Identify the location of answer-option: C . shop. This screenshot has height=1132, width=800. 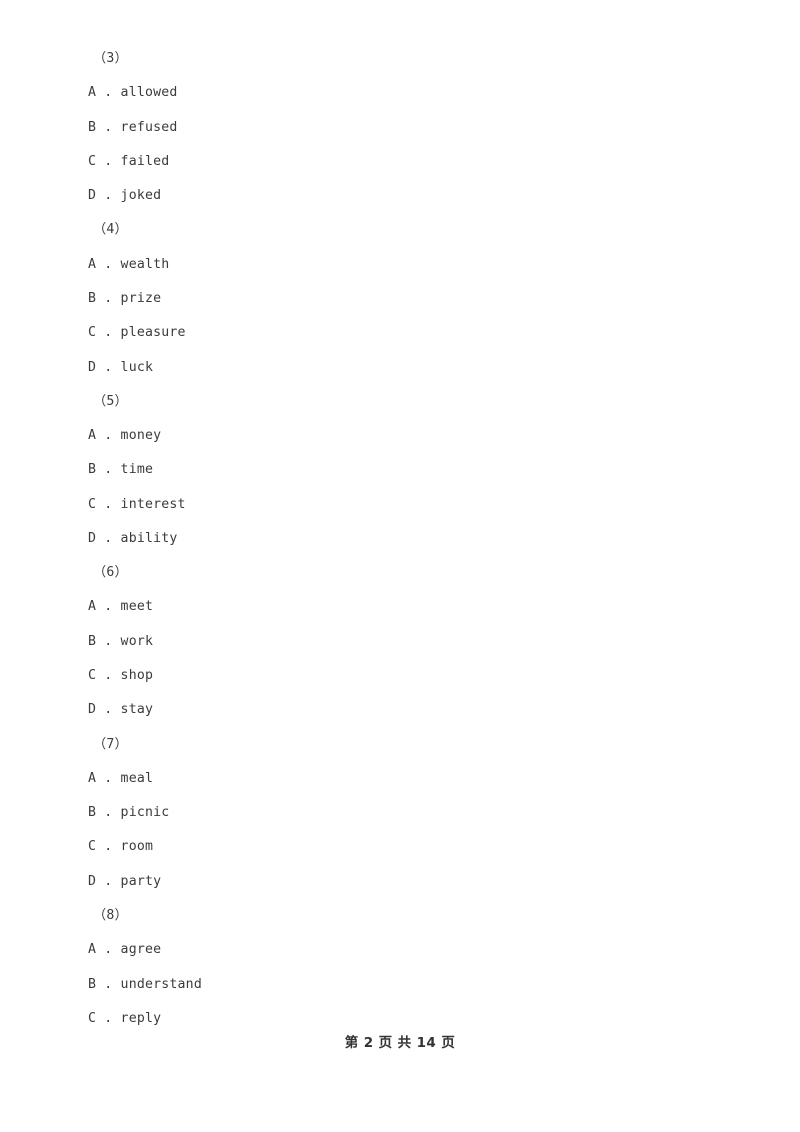
(400, 676).